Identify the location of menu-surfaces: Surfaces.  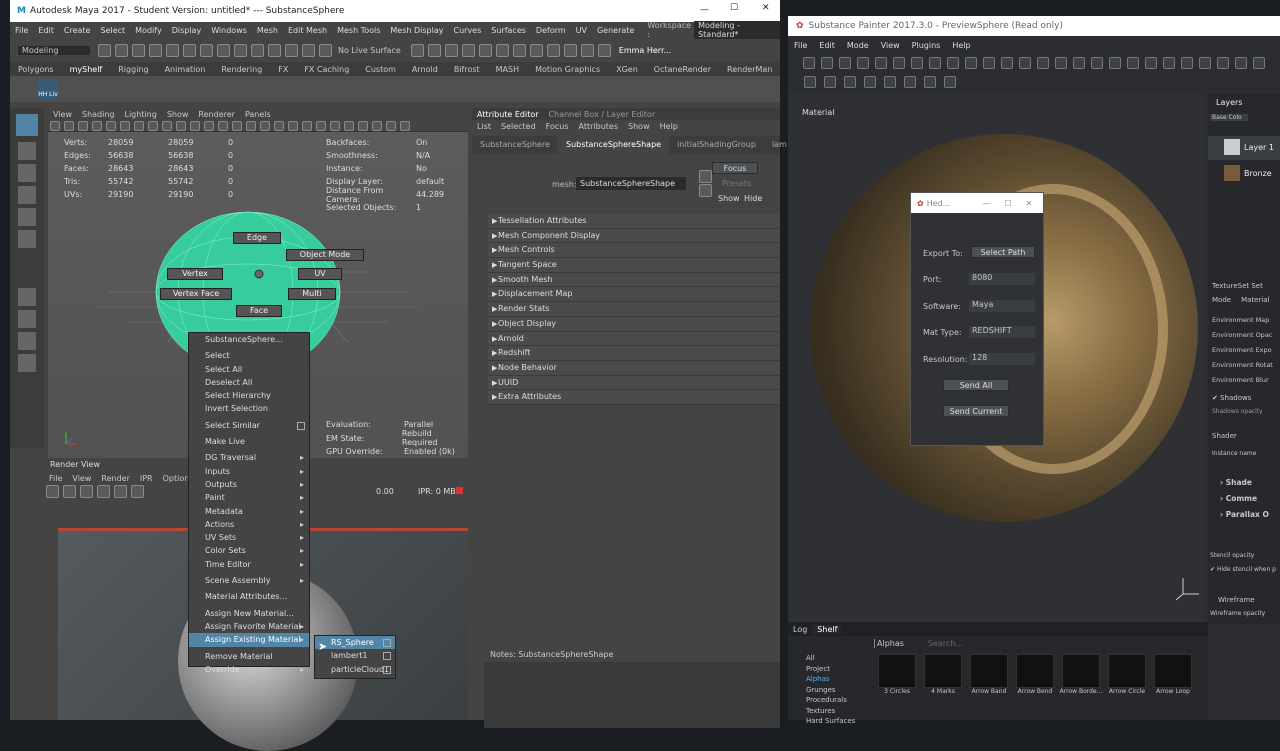
(508, 30).